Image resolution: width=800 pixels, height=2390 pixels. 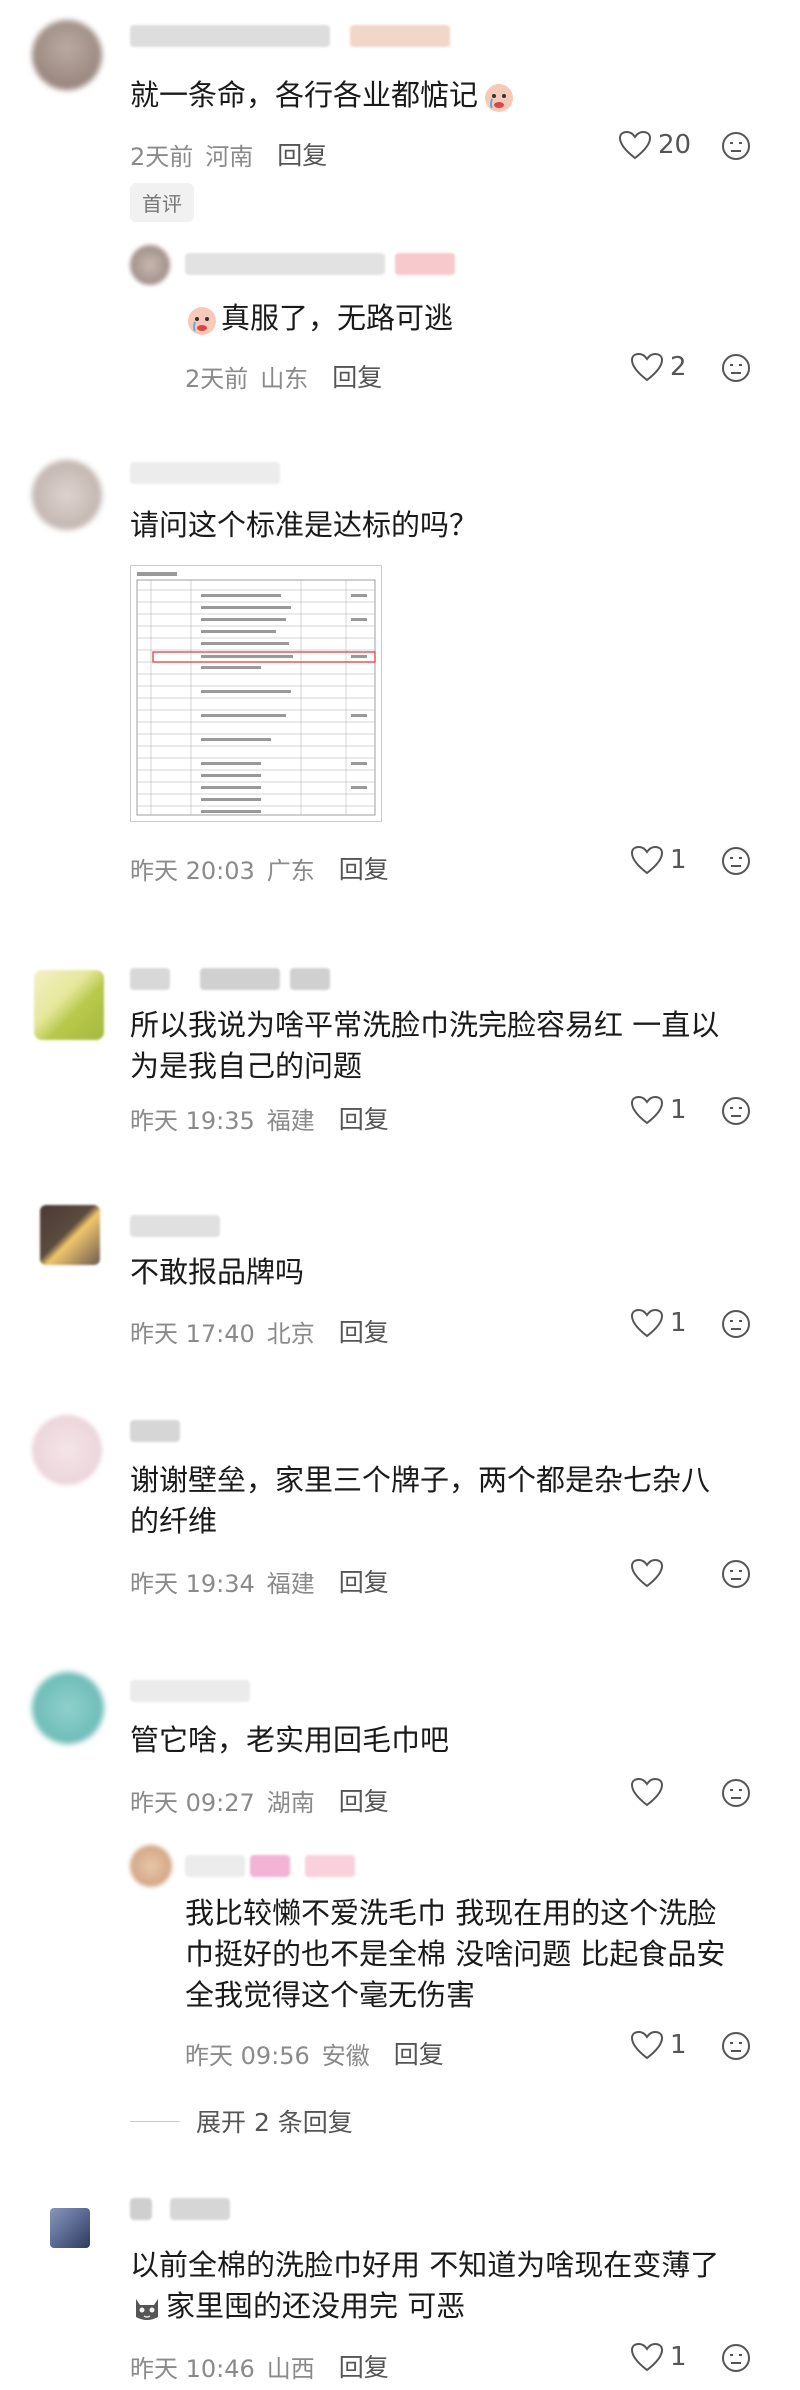 What do you see at coordinates (323, 95) in the screenshot?
I see `comment-text: 就一条命，各行各业都惦记` at bounding box center [323, 95].